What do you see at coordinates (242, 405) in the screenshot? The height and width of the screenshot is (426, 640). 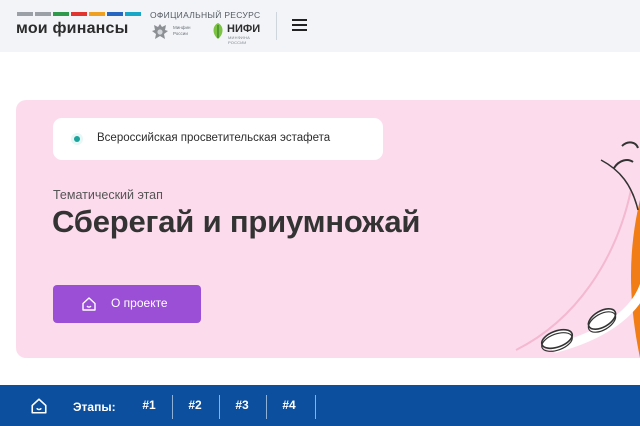 I see `stage-link-3: #3` at bounding box center [242, 405].